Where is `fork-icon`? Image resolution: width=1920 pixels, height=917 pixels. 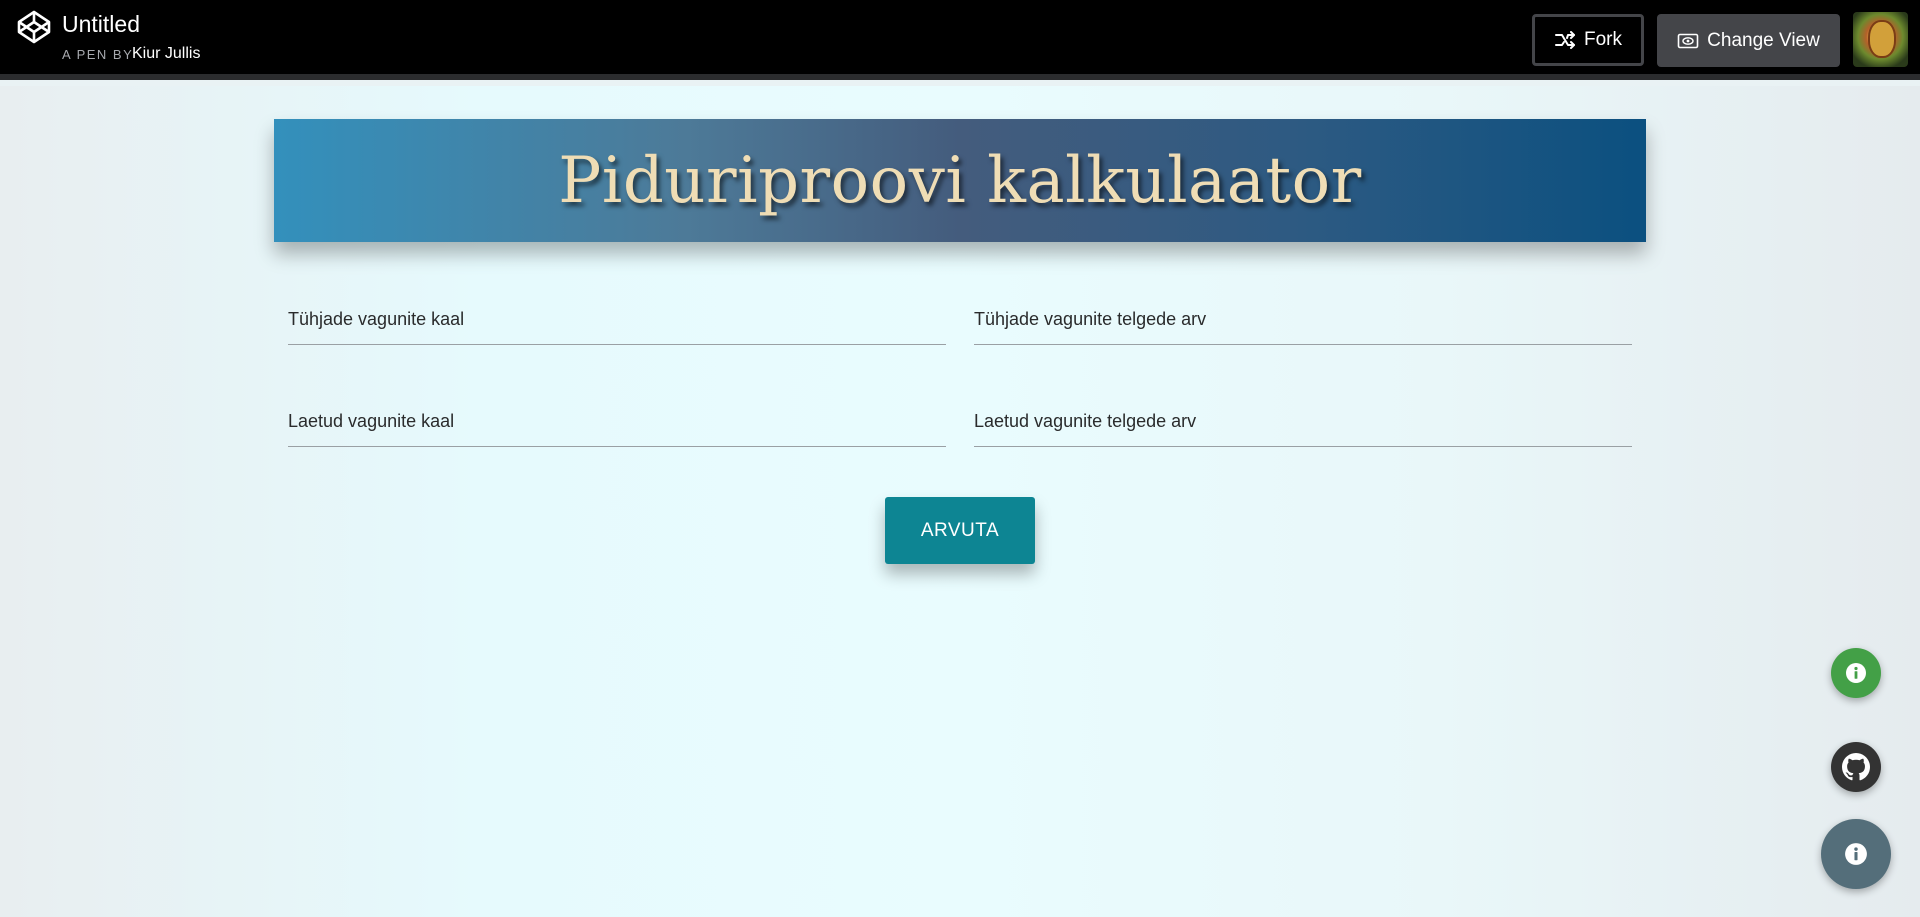 fork-icon is located at coordinates (1565, 40).